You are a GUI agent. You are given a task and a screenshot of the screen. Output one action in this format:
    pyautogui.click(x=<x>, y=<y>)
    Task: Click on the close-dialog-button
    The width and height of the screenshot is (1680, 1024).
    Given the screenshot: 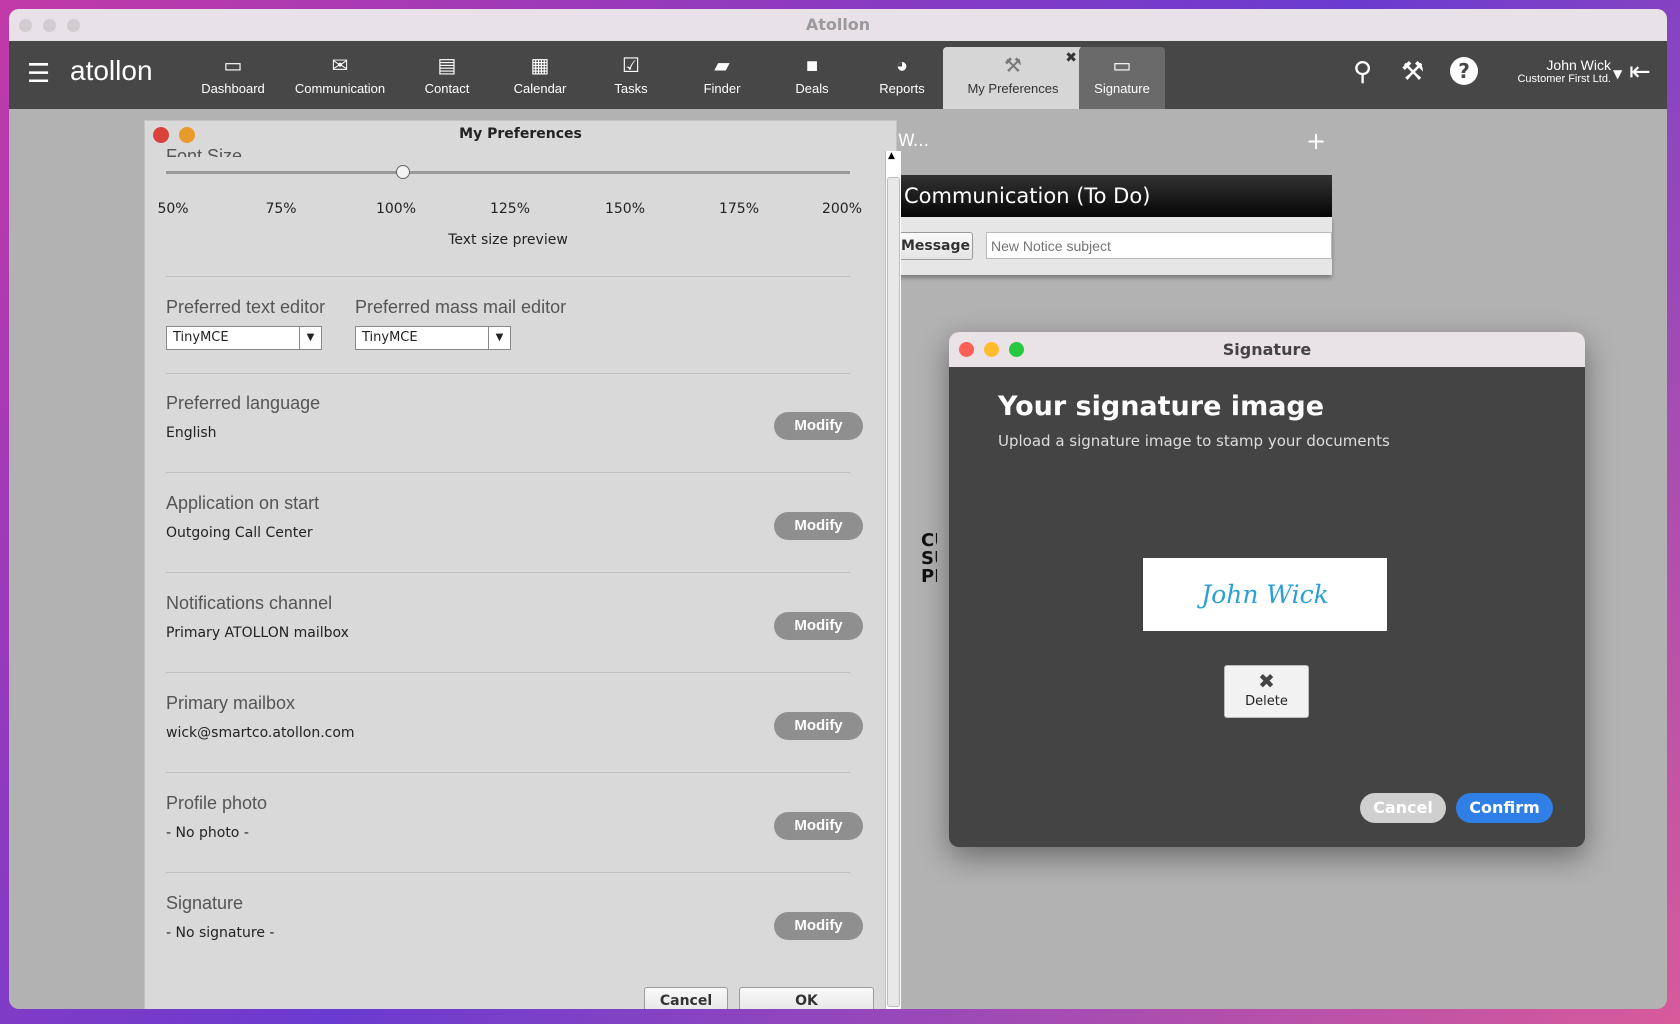 What is the action you would take?
    pyautogui.click(x=966, y=349)
    